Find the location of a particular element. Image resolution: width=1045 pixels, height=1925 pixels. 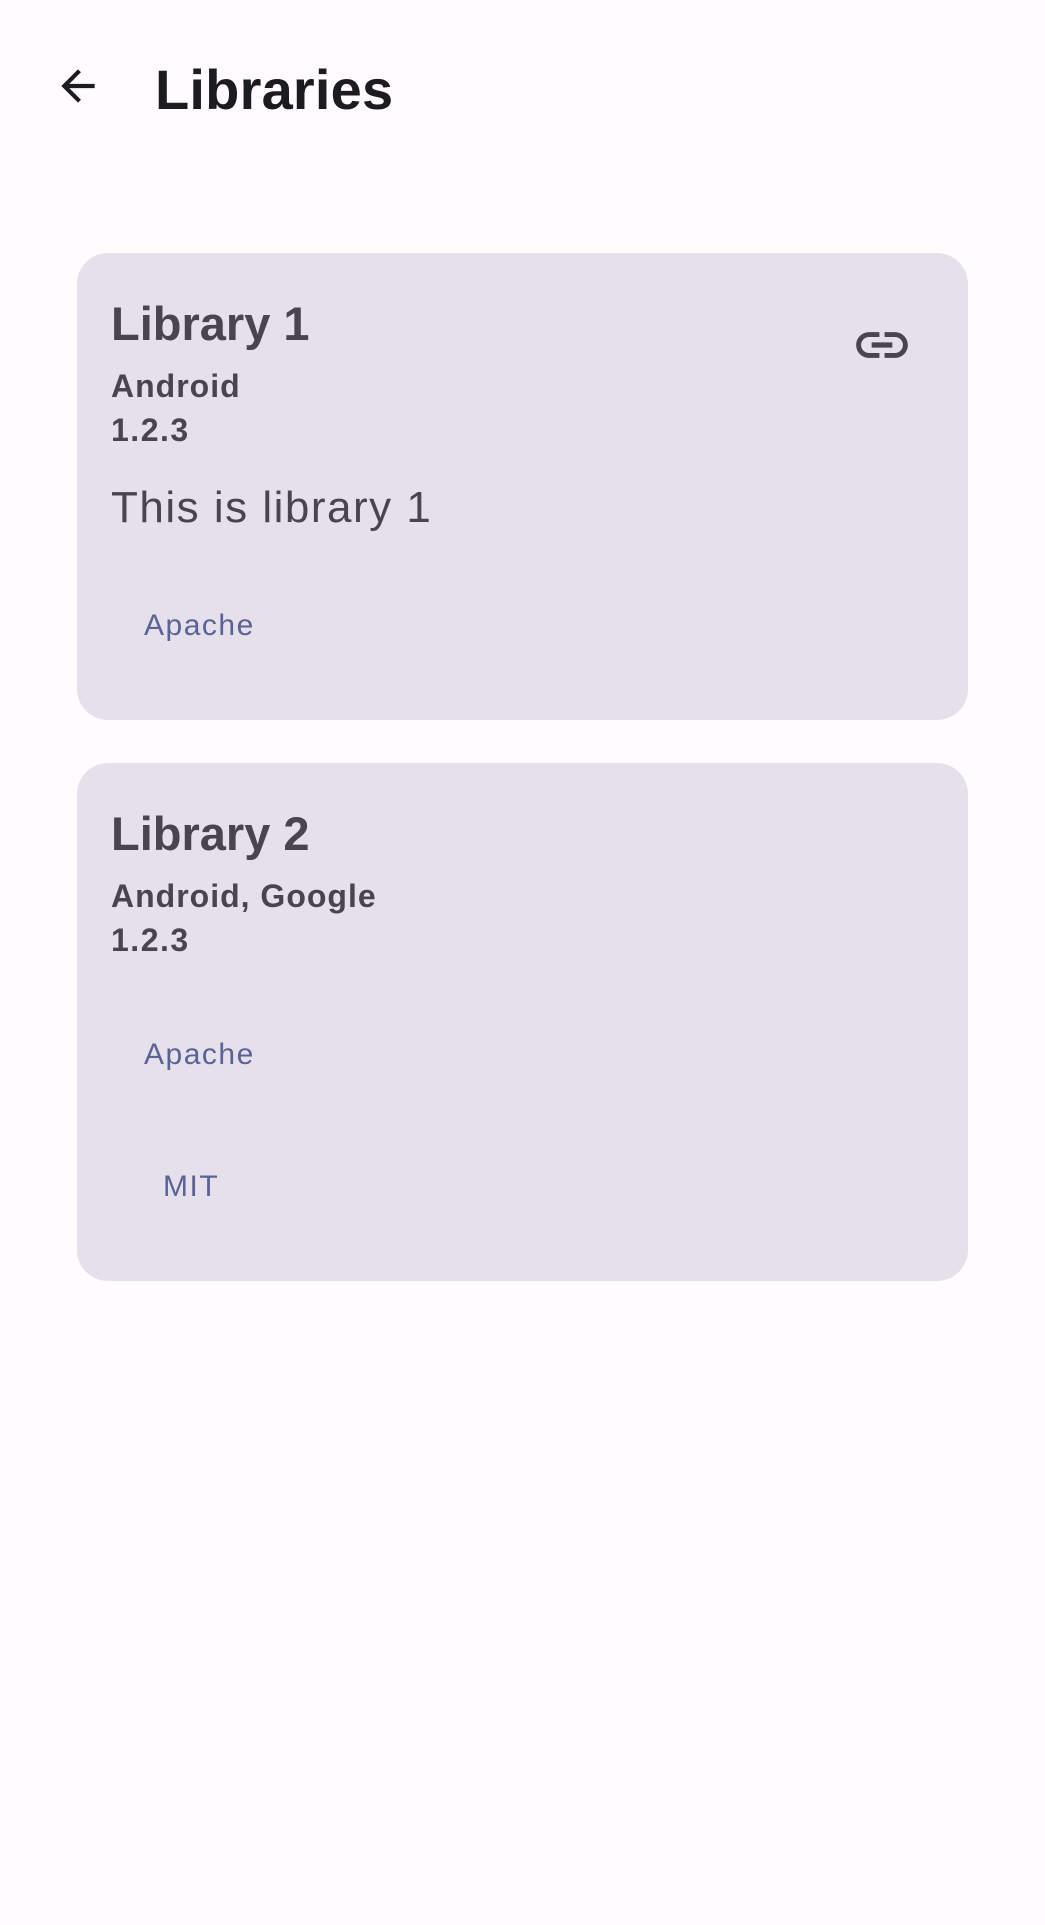

license-mit: MIT is located at coordinates (174, 1187).